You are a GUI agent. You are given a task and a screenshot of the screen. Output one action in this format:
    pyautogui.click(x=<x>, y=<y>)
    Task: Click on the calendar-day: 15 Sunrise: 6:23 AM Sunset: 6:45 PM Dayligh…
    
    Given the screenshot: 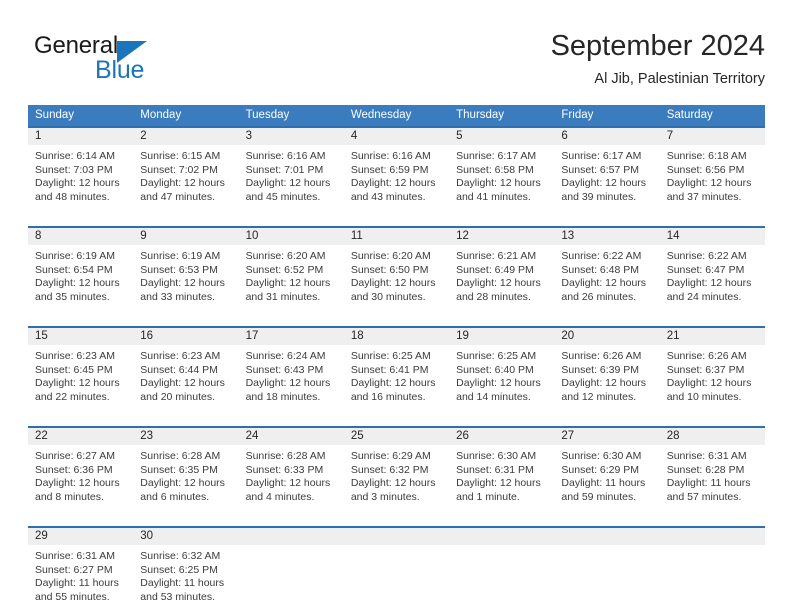 What is the action you would take?
    pyautogui.click(x=81, y=370)
    